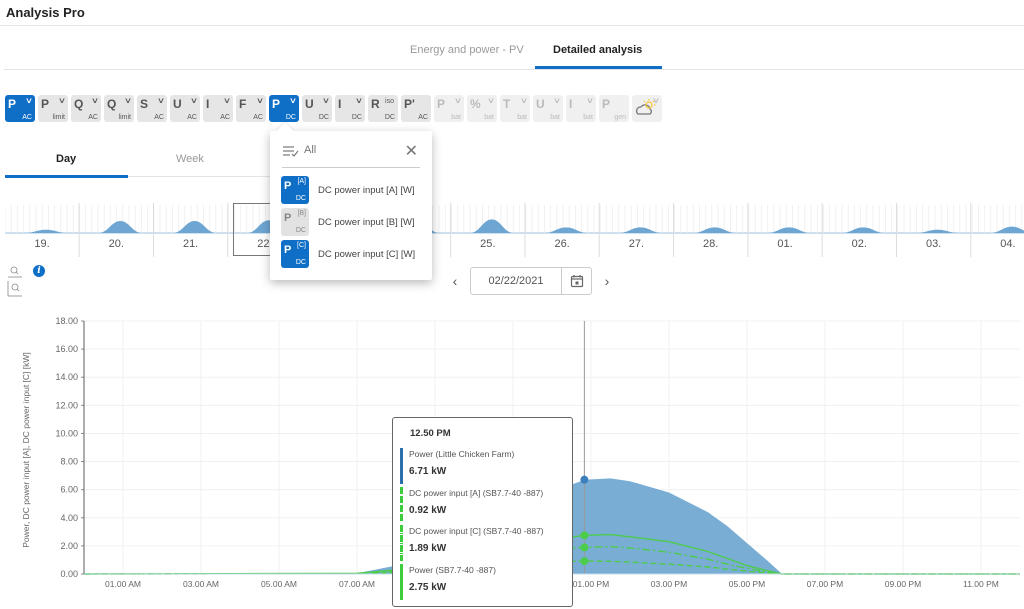  Describe the element at coordinates (456, 117) in the screenshot. I see `channel-subscript: bat` at that location.